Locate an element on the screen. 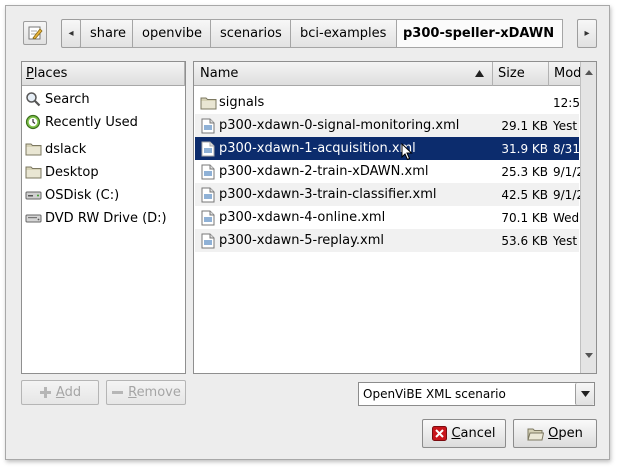 The height and width of the screenshot is (467, 617). place-osdisk: OSDisk (C:) is located at coordinates (71, 195).